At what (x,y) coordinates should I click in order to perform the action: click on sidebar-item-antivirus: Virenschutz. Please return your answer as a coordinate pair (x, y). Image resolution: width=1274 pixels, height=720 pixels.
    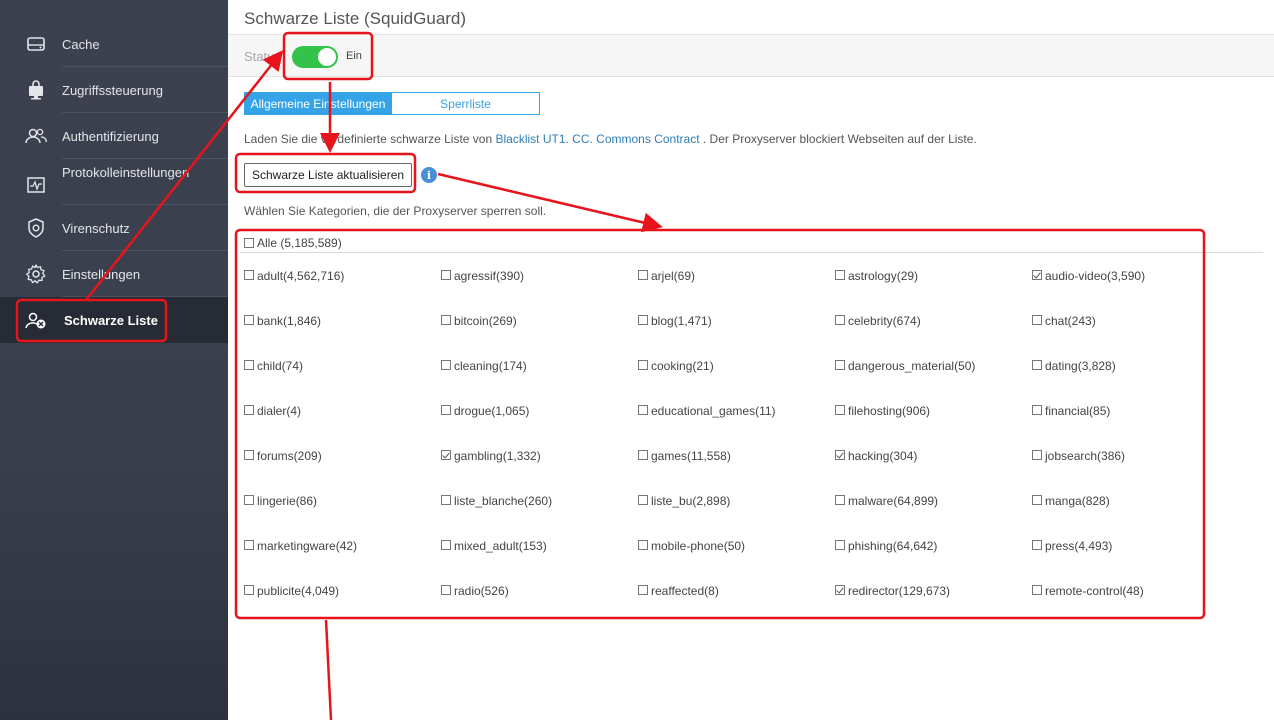
    Looking at the image, I should click on (114, 228).